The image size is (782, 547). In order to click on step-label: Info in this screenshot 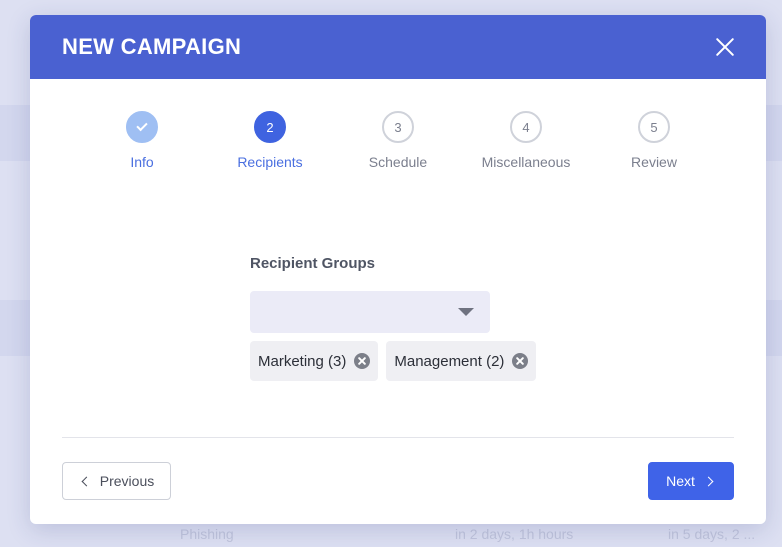, I will do `click(142, 162)`.